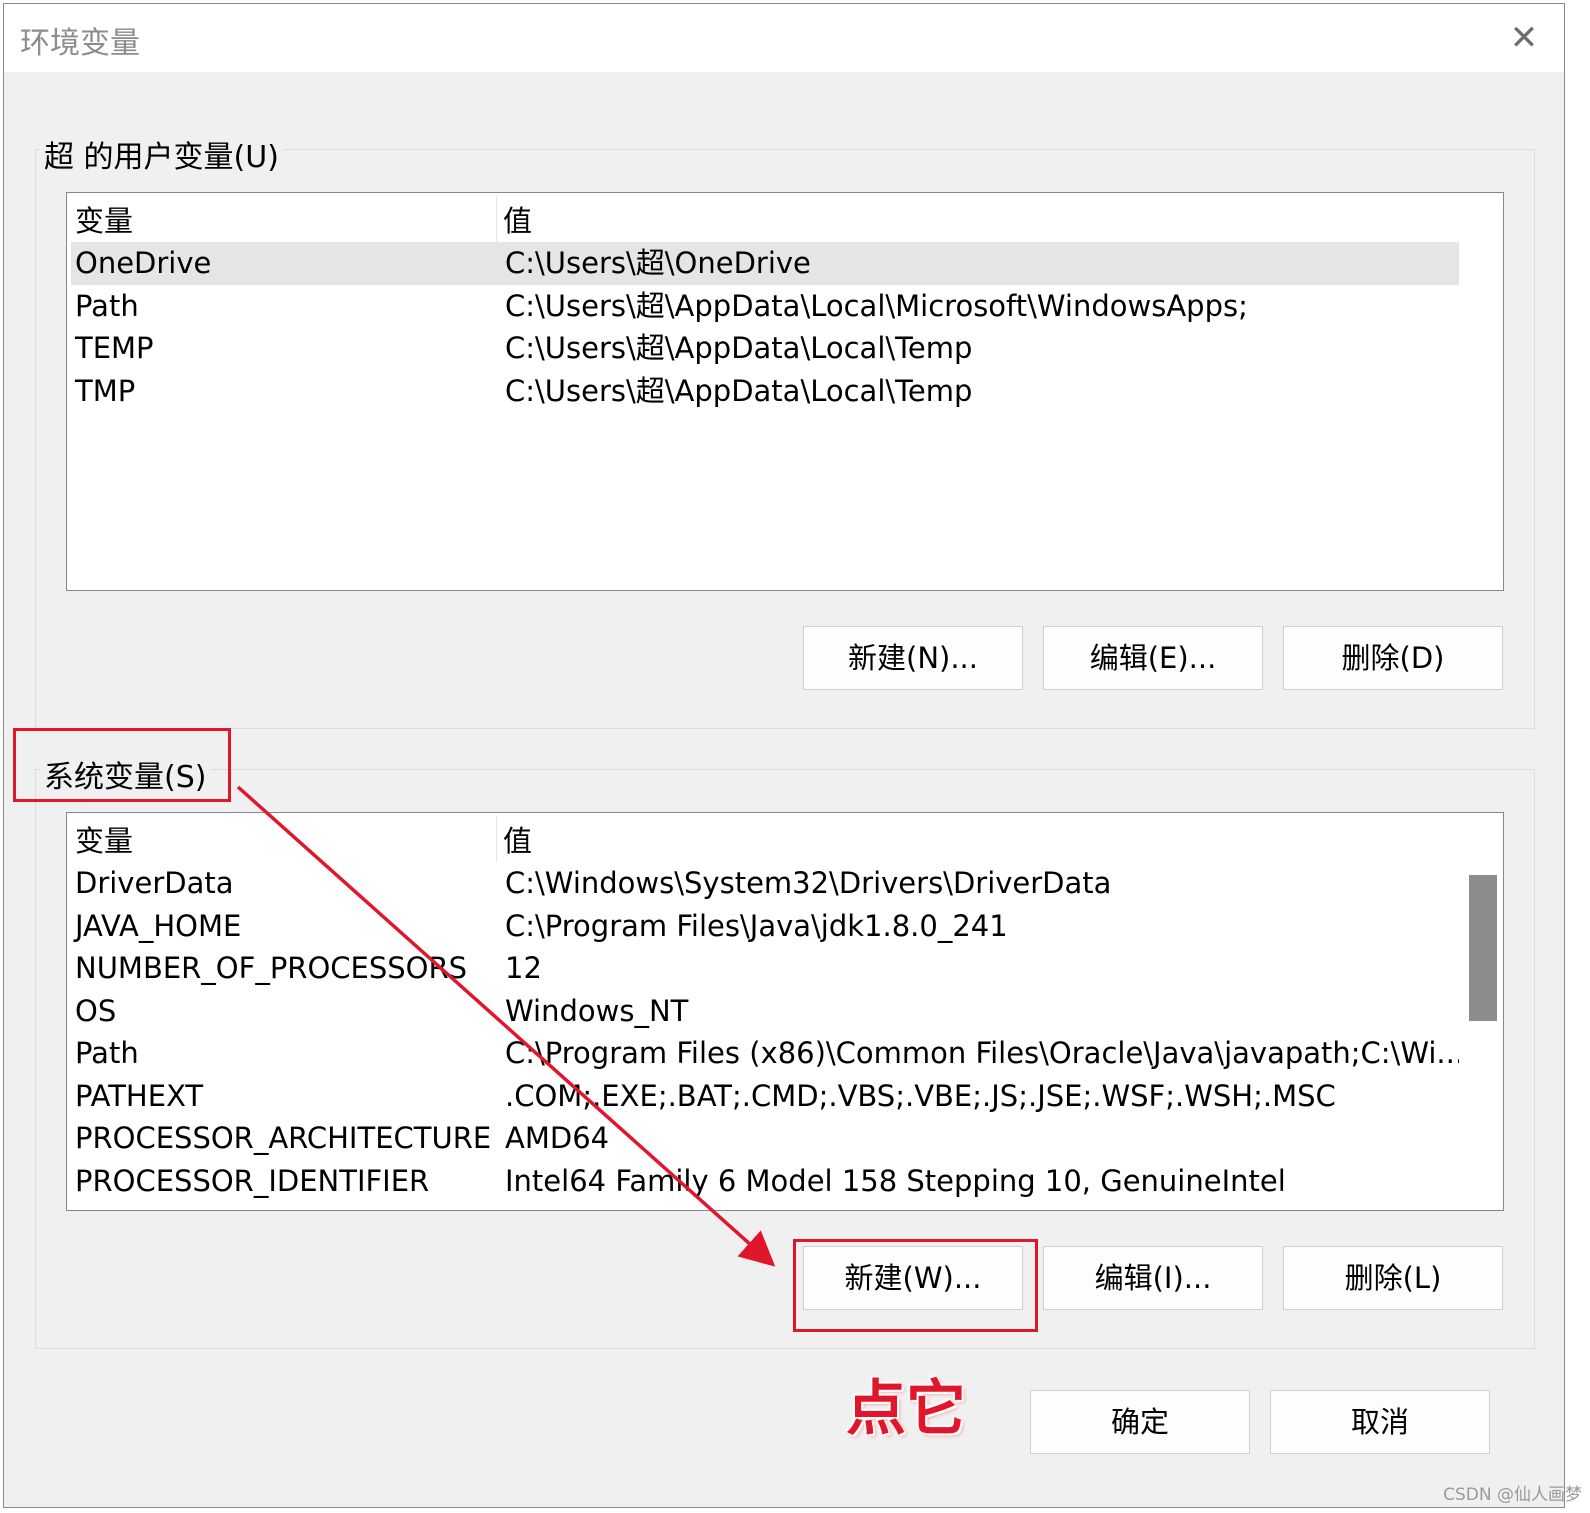 The width and height of the screenshot is (1590, 1513). Describe the element at coordinates (506, 1026) in the screenshot. I see `annotation-arrow` at that location.